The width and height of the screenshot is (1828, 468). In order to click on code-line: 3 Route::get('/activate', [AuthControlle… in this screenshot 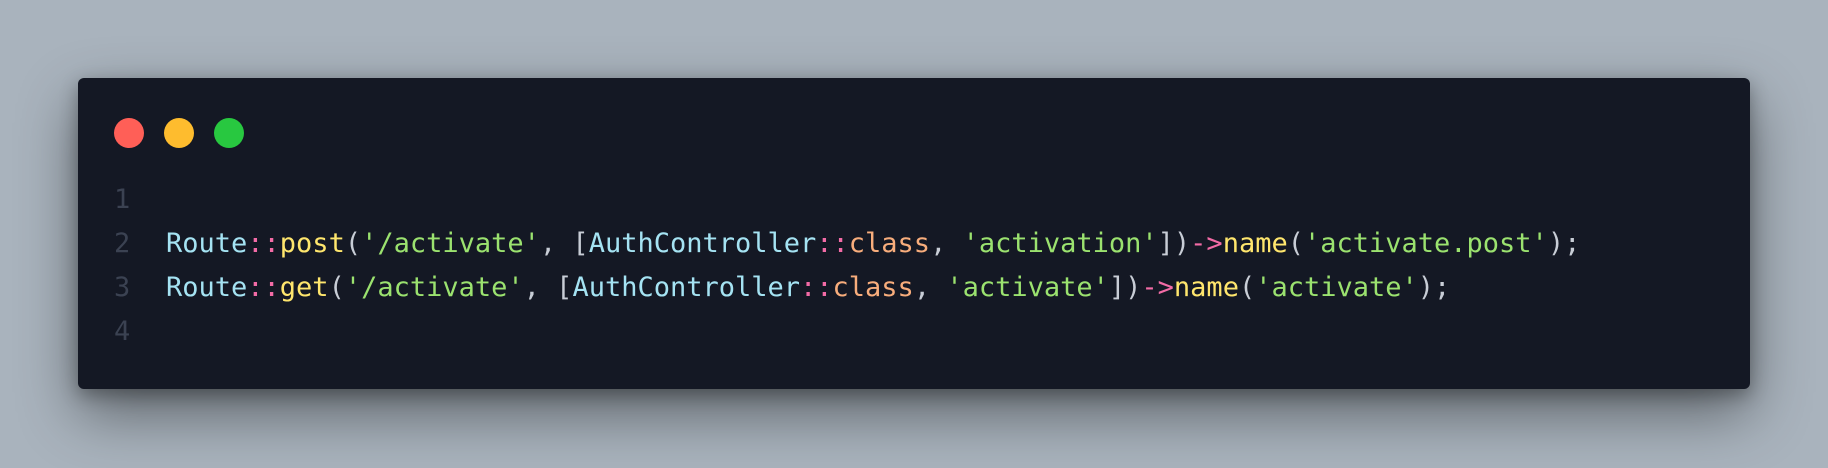, I will do `click(922, 288)`.